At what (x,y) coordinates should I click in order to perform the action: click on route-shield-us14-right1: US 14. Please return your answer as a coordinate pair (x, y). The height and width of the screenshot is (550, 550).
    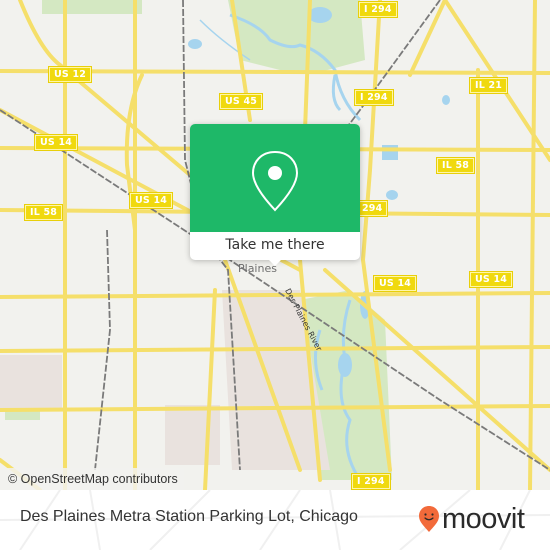
    Looking at the image, I should click on (395, 283).